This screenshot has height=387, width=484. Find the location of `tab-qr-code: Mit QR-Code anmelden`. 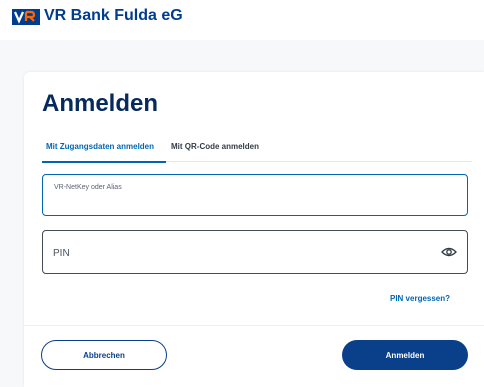

tab-qr-code: Mit QR-Code anmelden is located at coordinates (215, 152).